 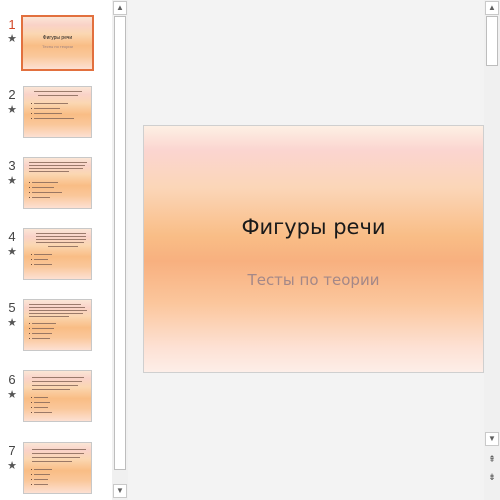 I want to click on thumbnail-scrollbar: ▲ ▼, so click(x=120, y=250).